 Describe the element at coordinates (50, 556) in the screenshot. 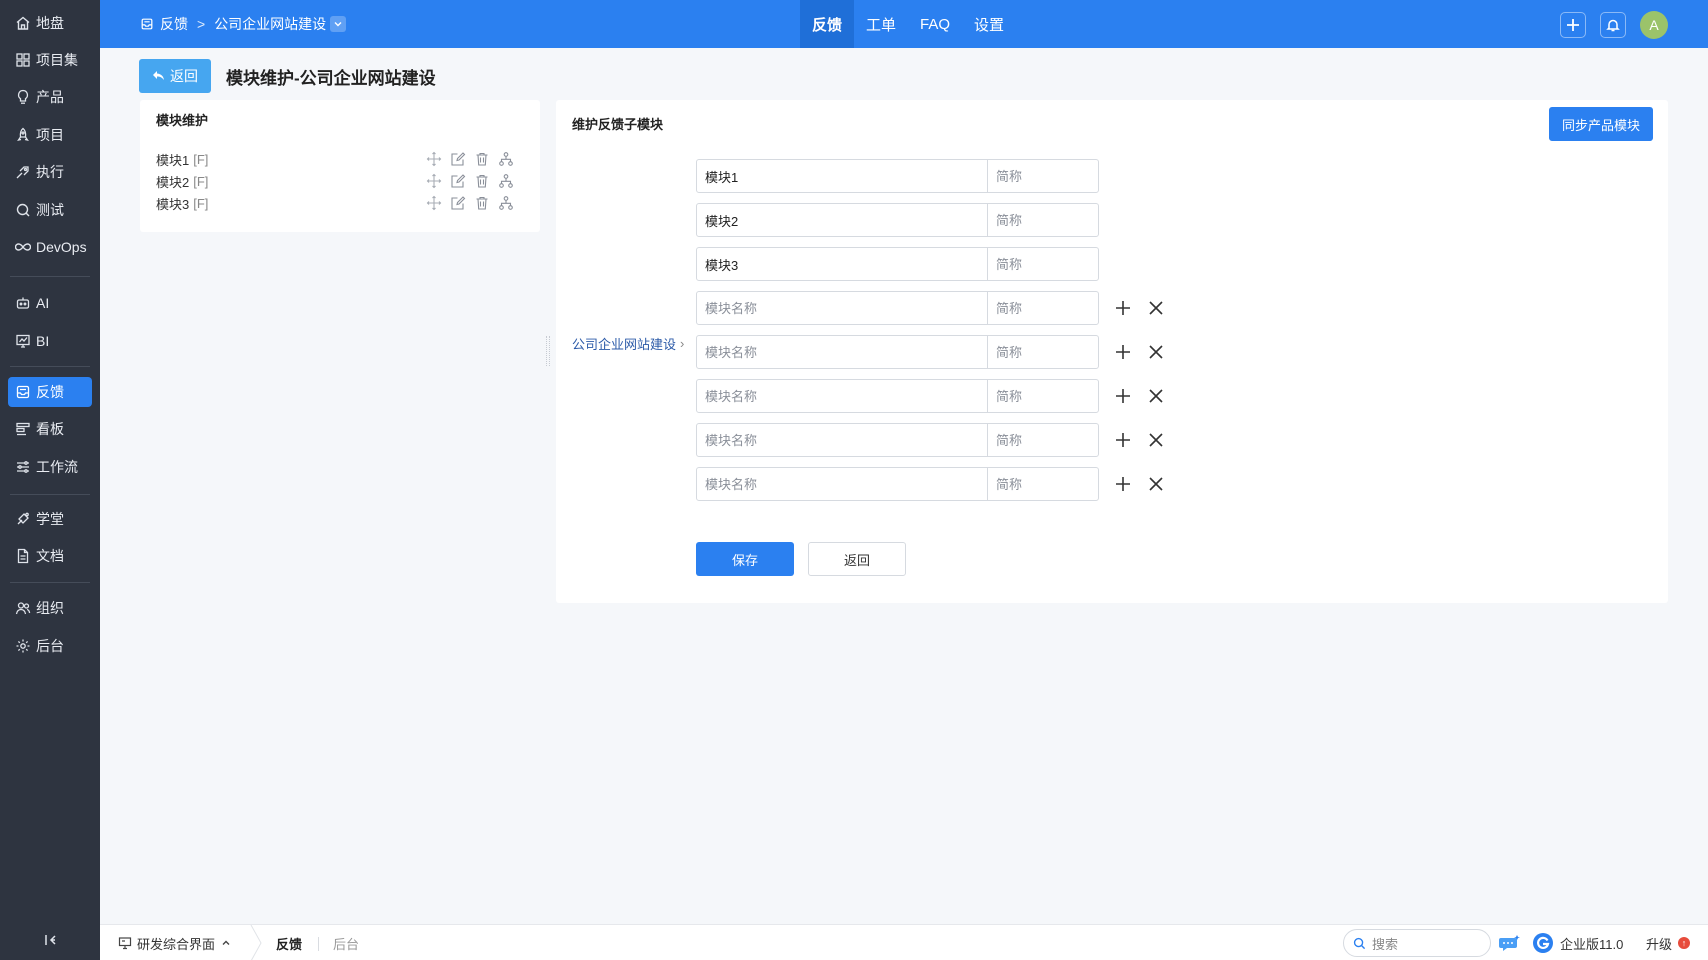

I see `sidebar-item-doc: 文档` at that location.